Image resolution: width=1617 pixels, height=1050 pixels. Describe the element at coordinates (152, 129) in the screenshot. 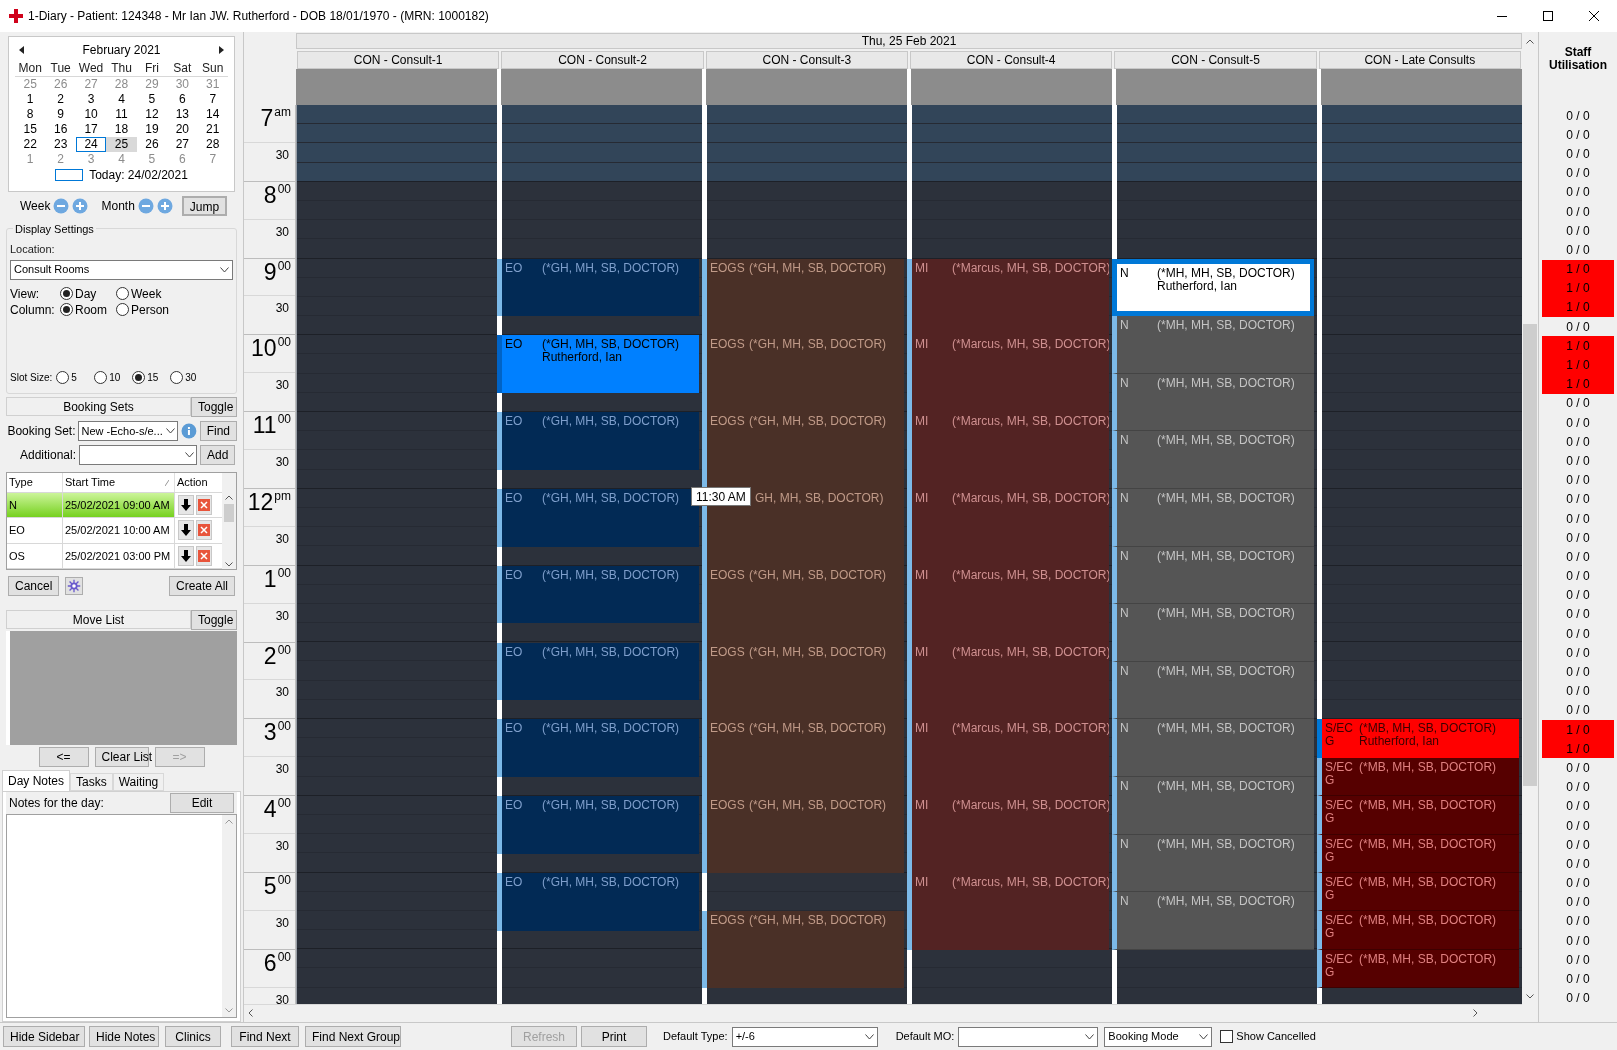

I see `calendar-day: 19` at that location.